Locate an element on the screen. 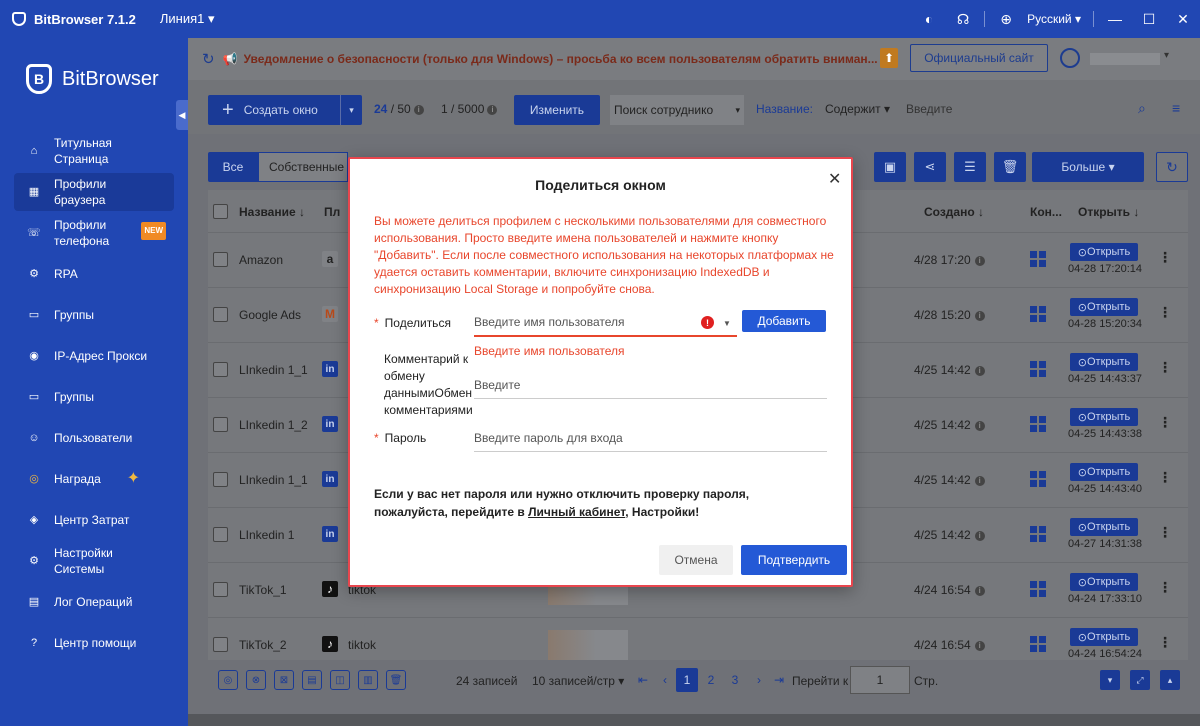 The width and height of the screenshot is (1200, 726). password-input: Введите пароль для входа is located at coordinates (650, 438).